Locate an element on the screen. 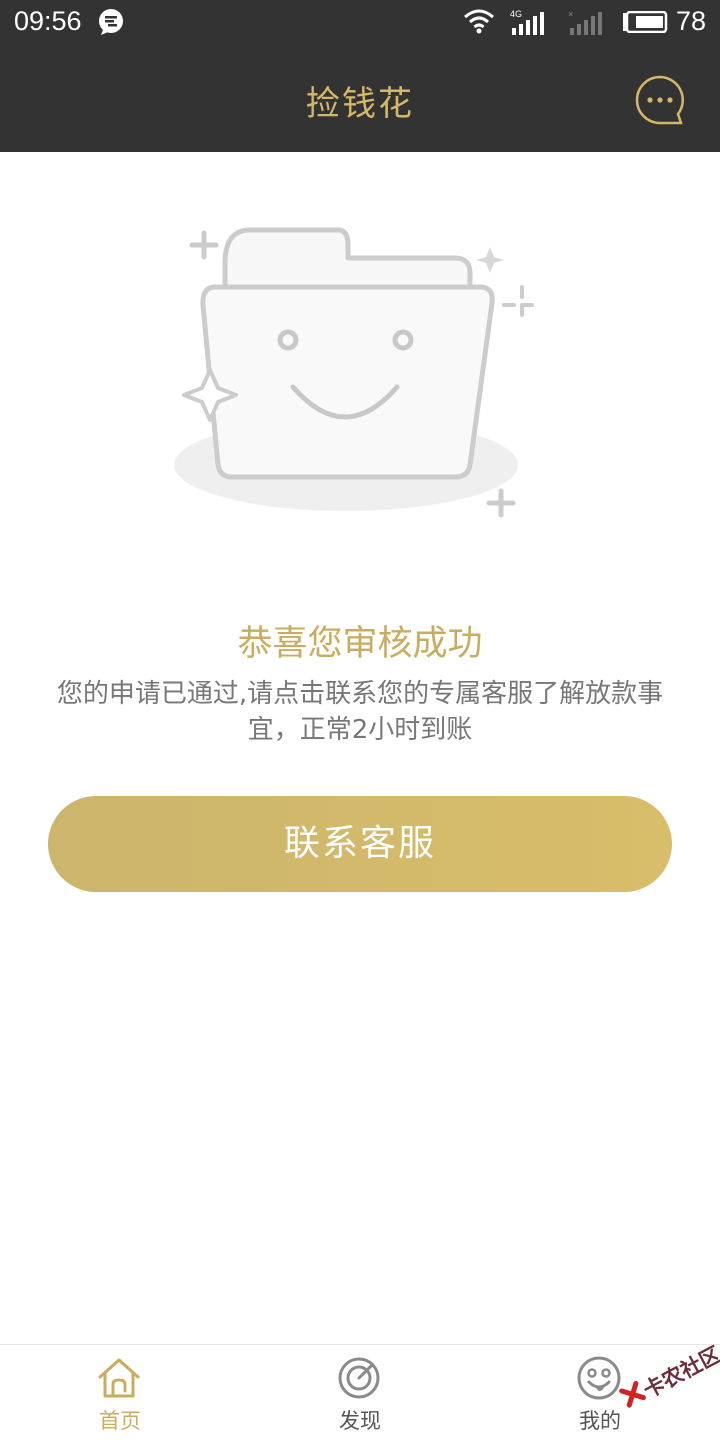 This screenshot has height=1440, width=720. cellular-signal-icon: 4G is located at coordinates (527, 22).